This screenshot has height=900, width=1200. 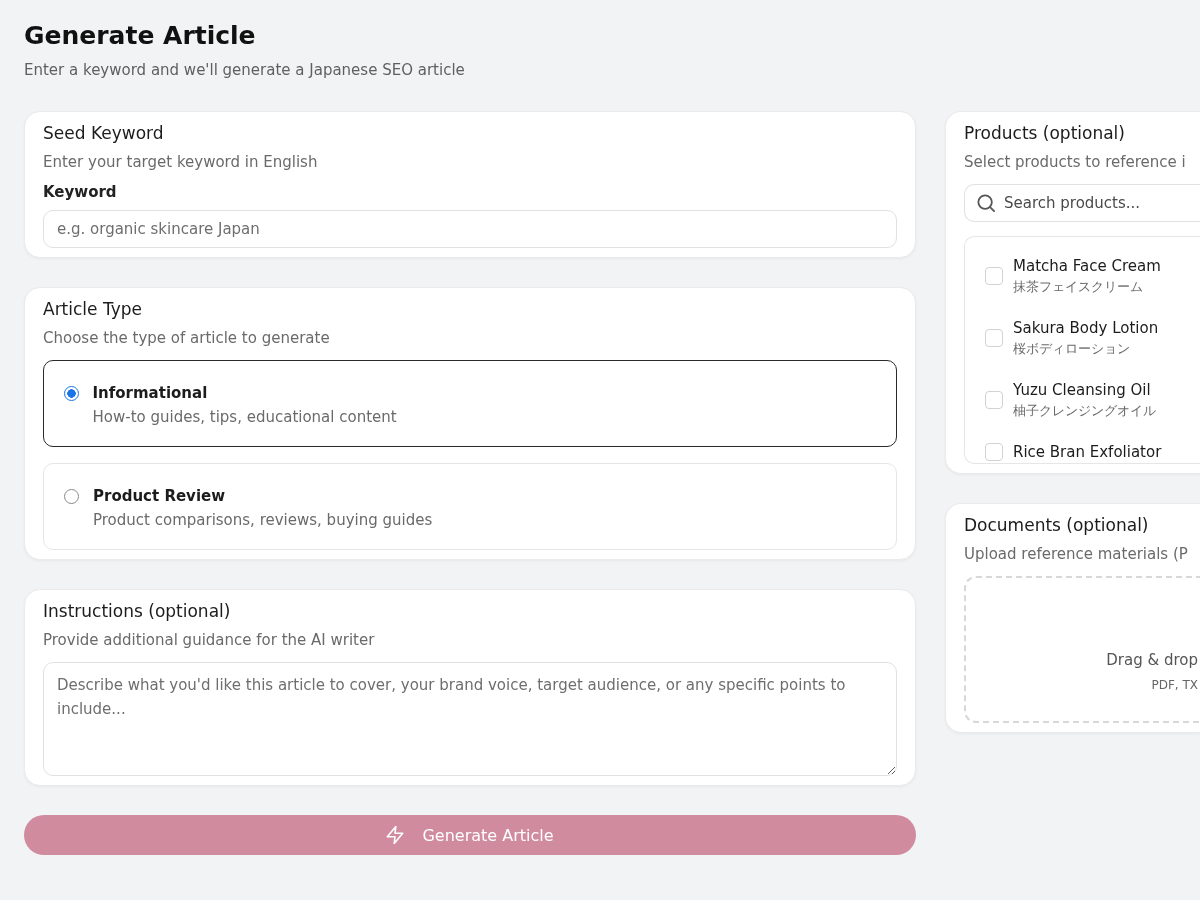 What do you see at coordinates (140, 36) in the screenshot?
I see `page-title: Generate Article` at bounding box center [140, 36].